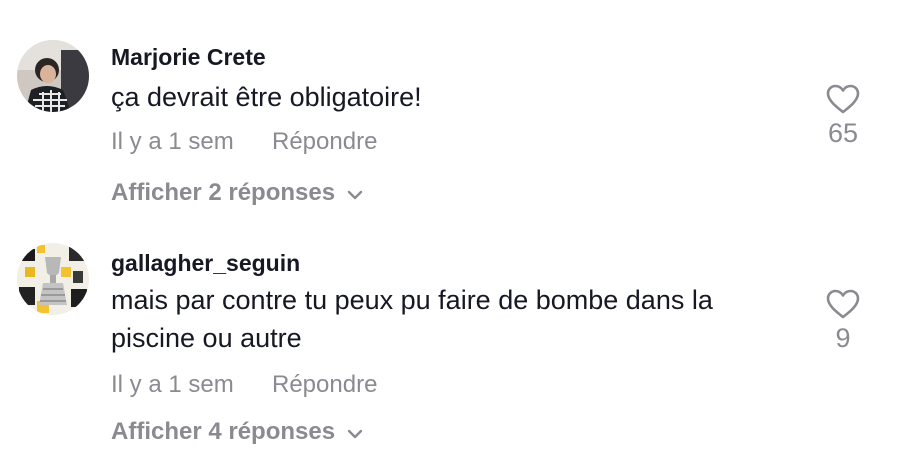 The height and width of the screenshot is (450, 904). What do you see at coordinates (188, 57) in the screenshot?
I see `comment-username: Marjorie Crete` at bounding box center [188, 57].